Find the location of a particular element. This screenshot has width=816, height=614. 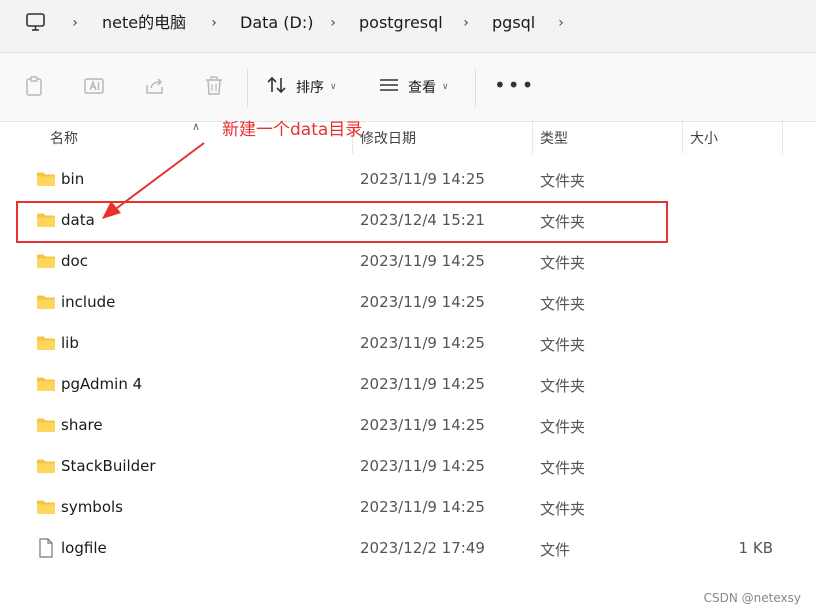

column-header-row: ∧ 名称 修改日期 类型 大小 is located at coordinates (408, 137).